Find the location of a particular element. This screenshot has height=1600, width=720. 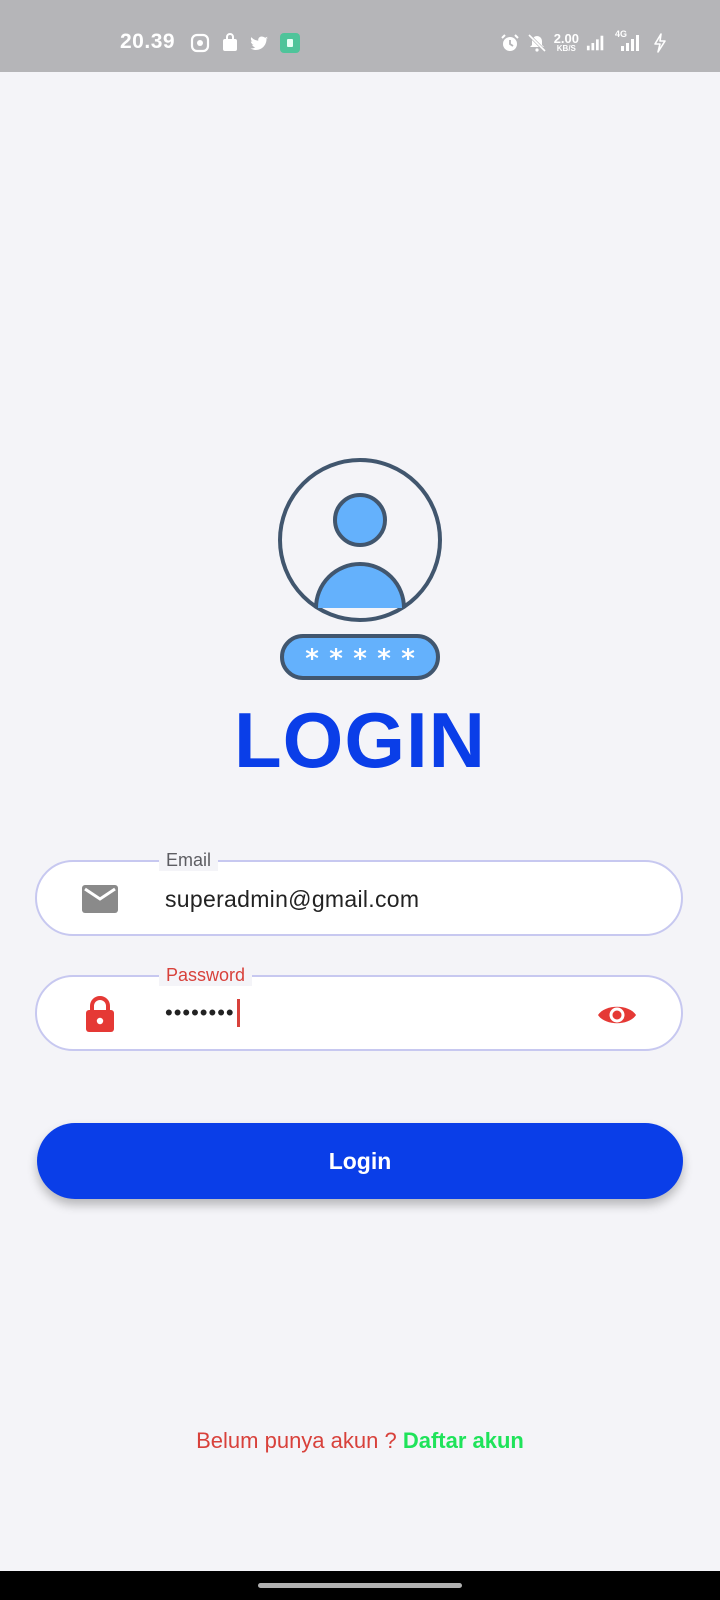

eye-icon is located at coordinates (617, 1015).